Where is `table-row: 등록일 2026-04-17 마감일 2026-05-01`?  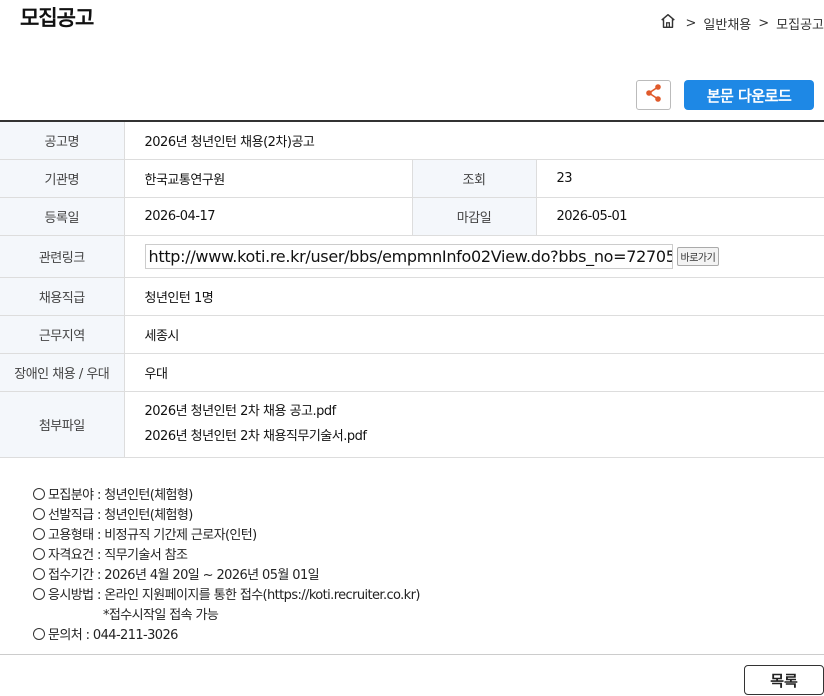
table-row: 등록일 2026-04-17 마감일 2026-05-01 is located at coordinates (412, 216).